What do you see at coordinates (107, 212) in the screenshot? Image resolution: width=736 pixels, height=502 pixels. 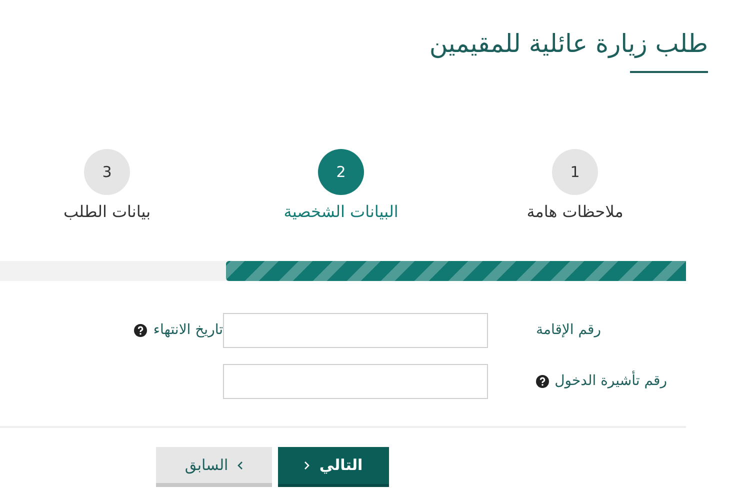 I see `step-label: بيانات الطلب` at bounding box center [107, 212].